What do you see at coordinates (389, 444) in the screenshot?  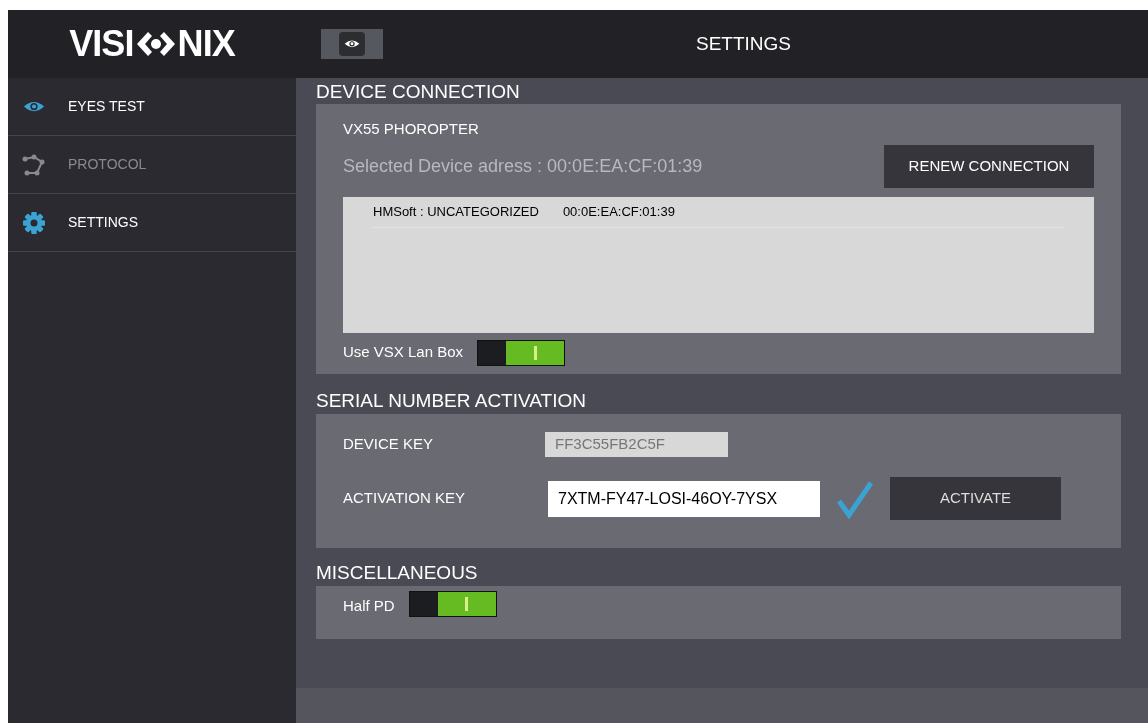 I see `field-label: DEVICE KEY` at bounding box center [389, 444].